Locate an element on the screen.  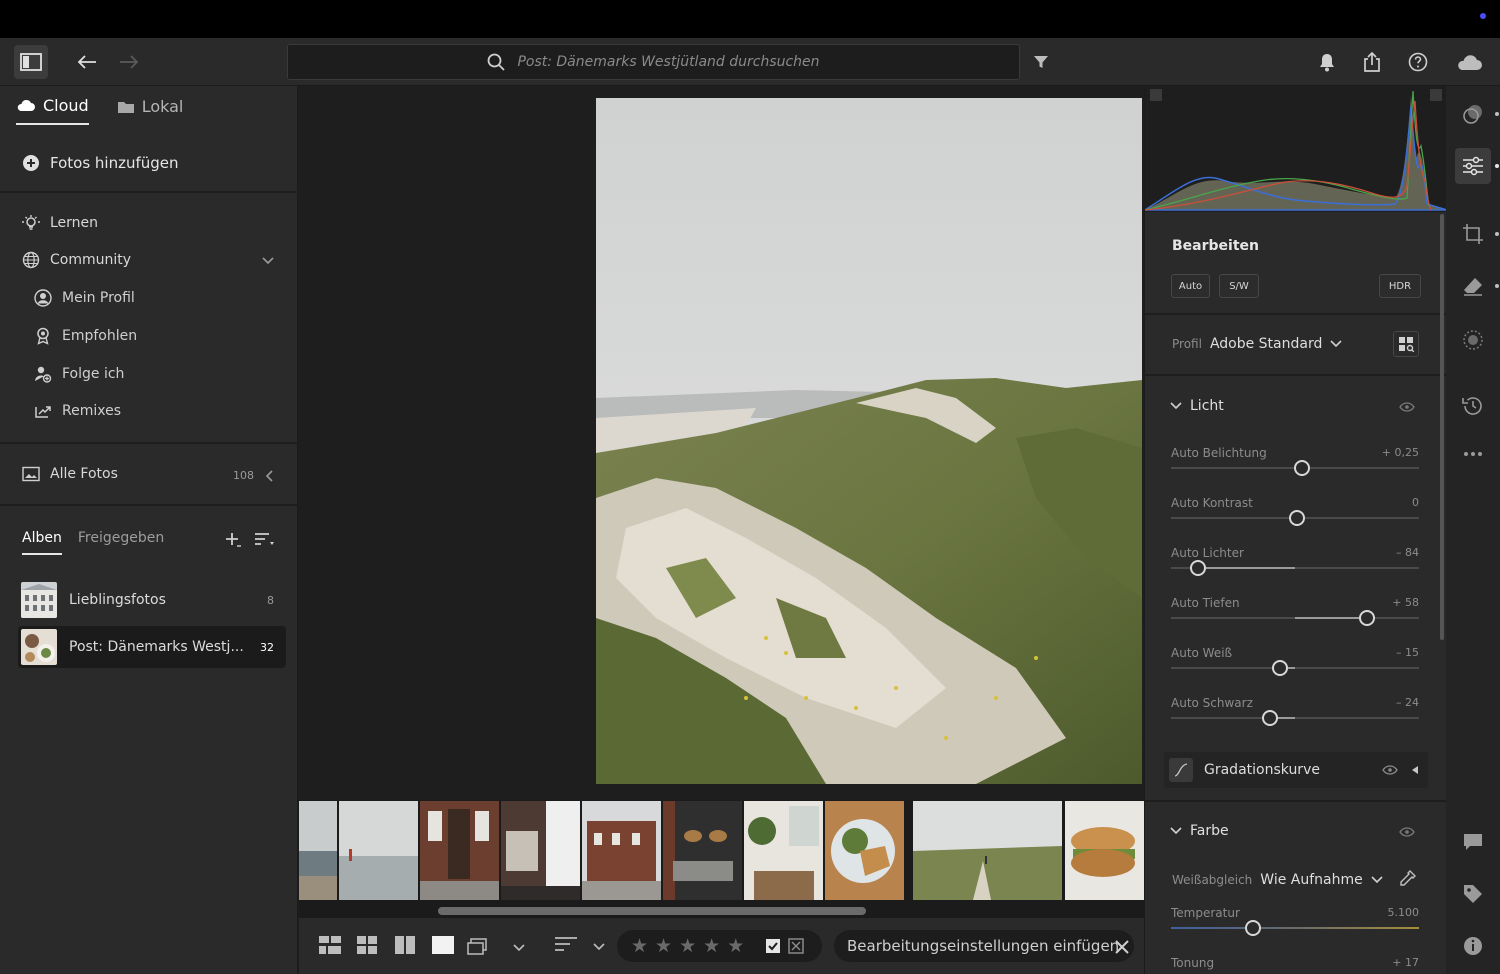
add-photos-button: Fotos hinzufügen is located at coordinates (100, 163).